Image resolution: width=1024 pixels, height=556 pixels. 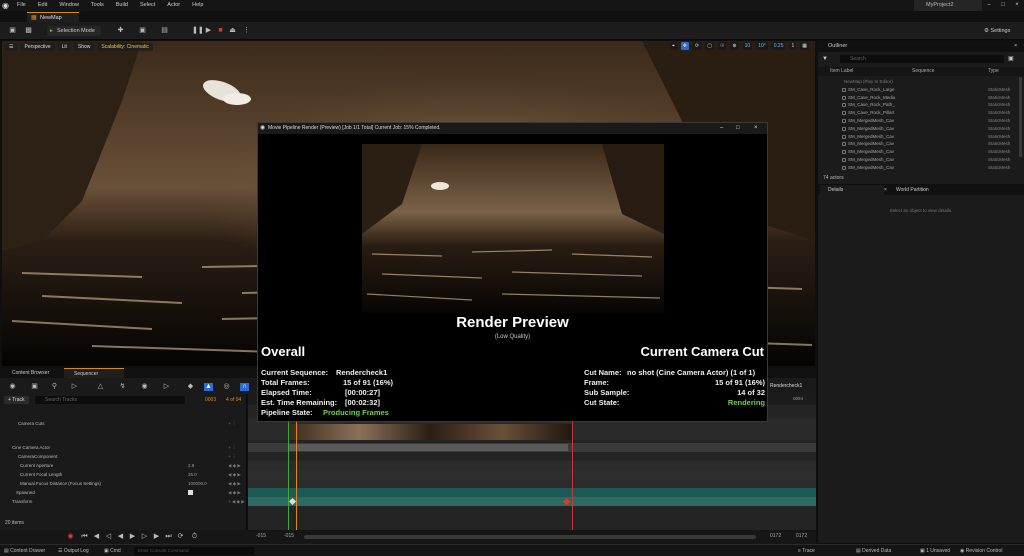 What do you see at coordinates (532, 465) in the screenshot?
I see `aperture-lane` at bounding box center [532, 465].